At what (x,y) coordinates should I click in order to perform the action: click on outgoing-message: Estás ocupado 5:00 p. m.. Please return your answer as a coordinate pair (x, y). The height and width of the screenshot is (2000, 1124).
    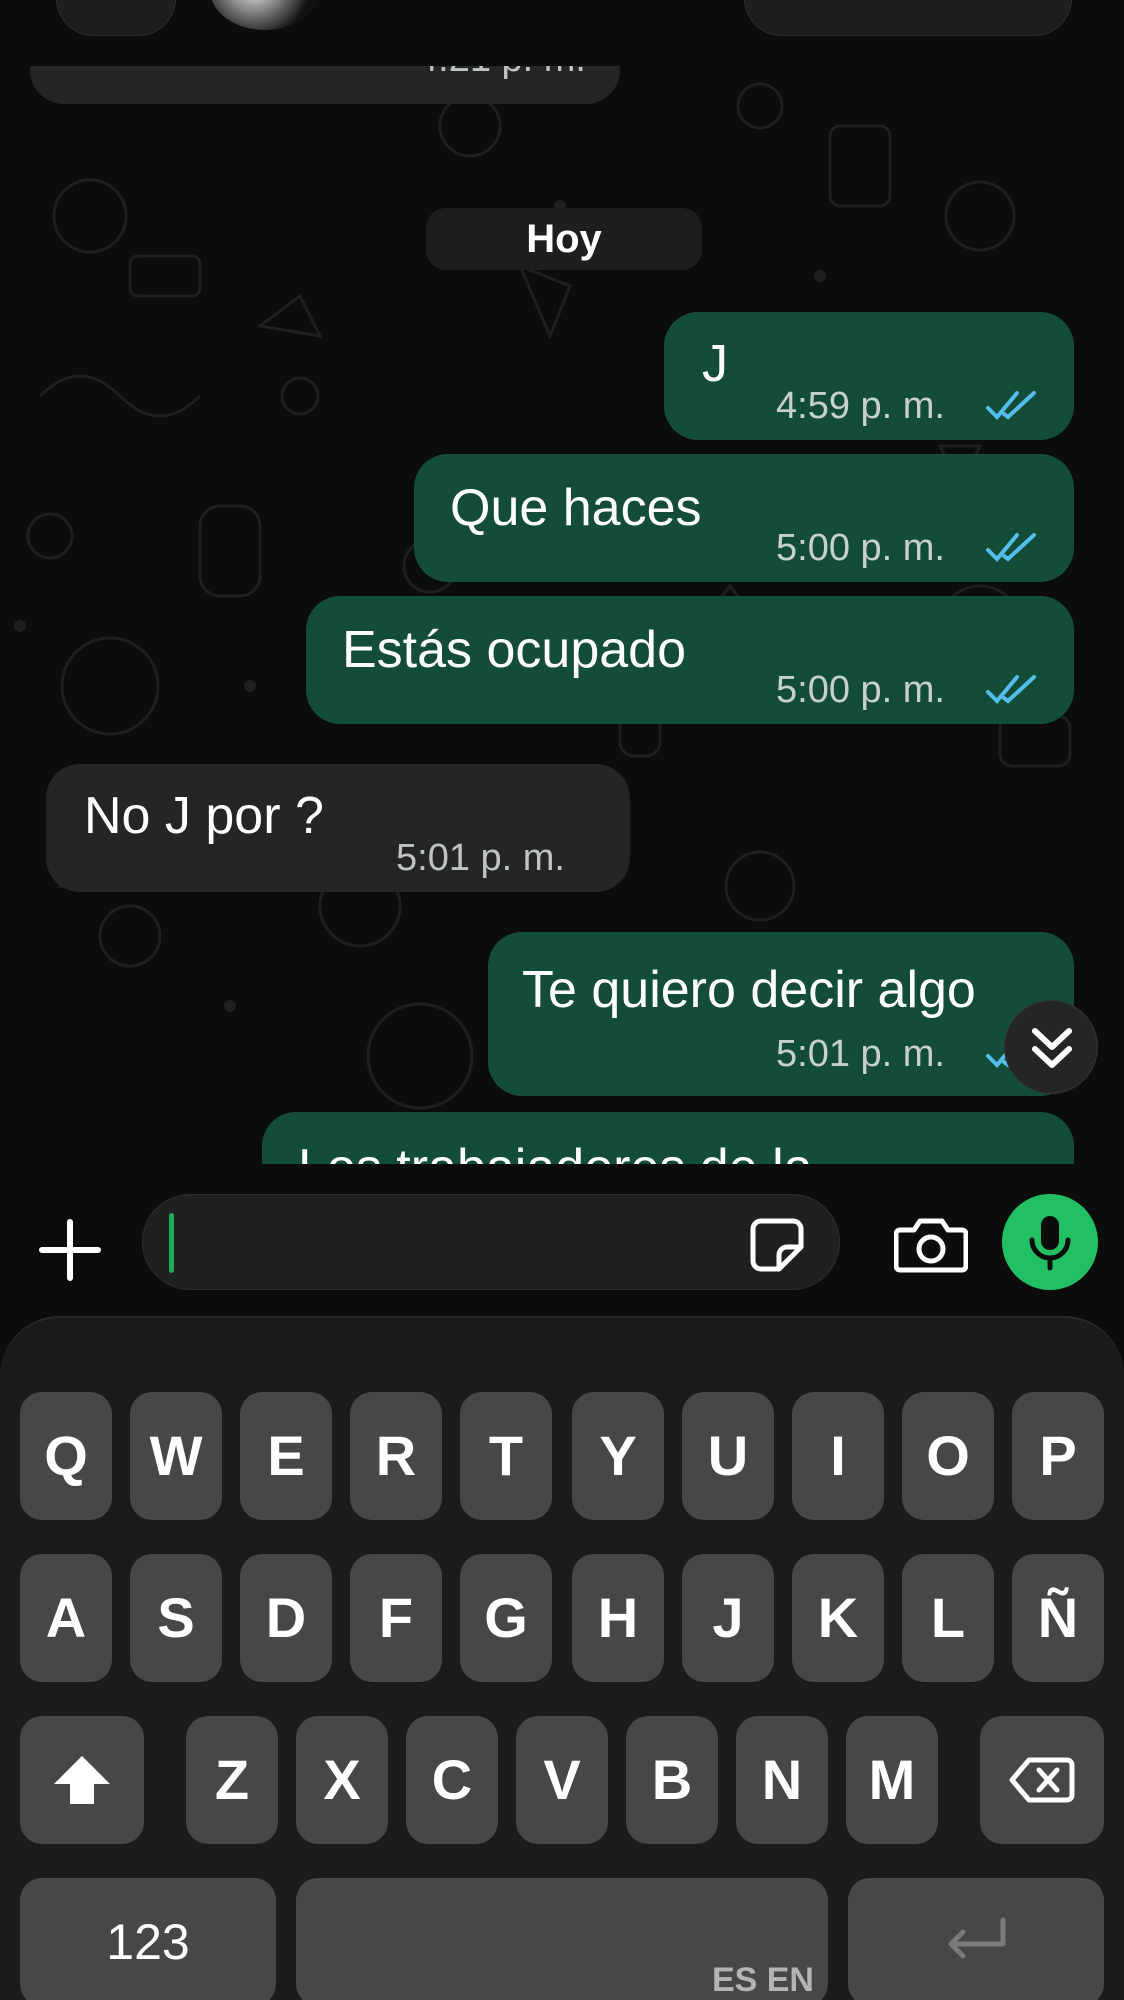
    Looking at the image, I should click on (690, 660).